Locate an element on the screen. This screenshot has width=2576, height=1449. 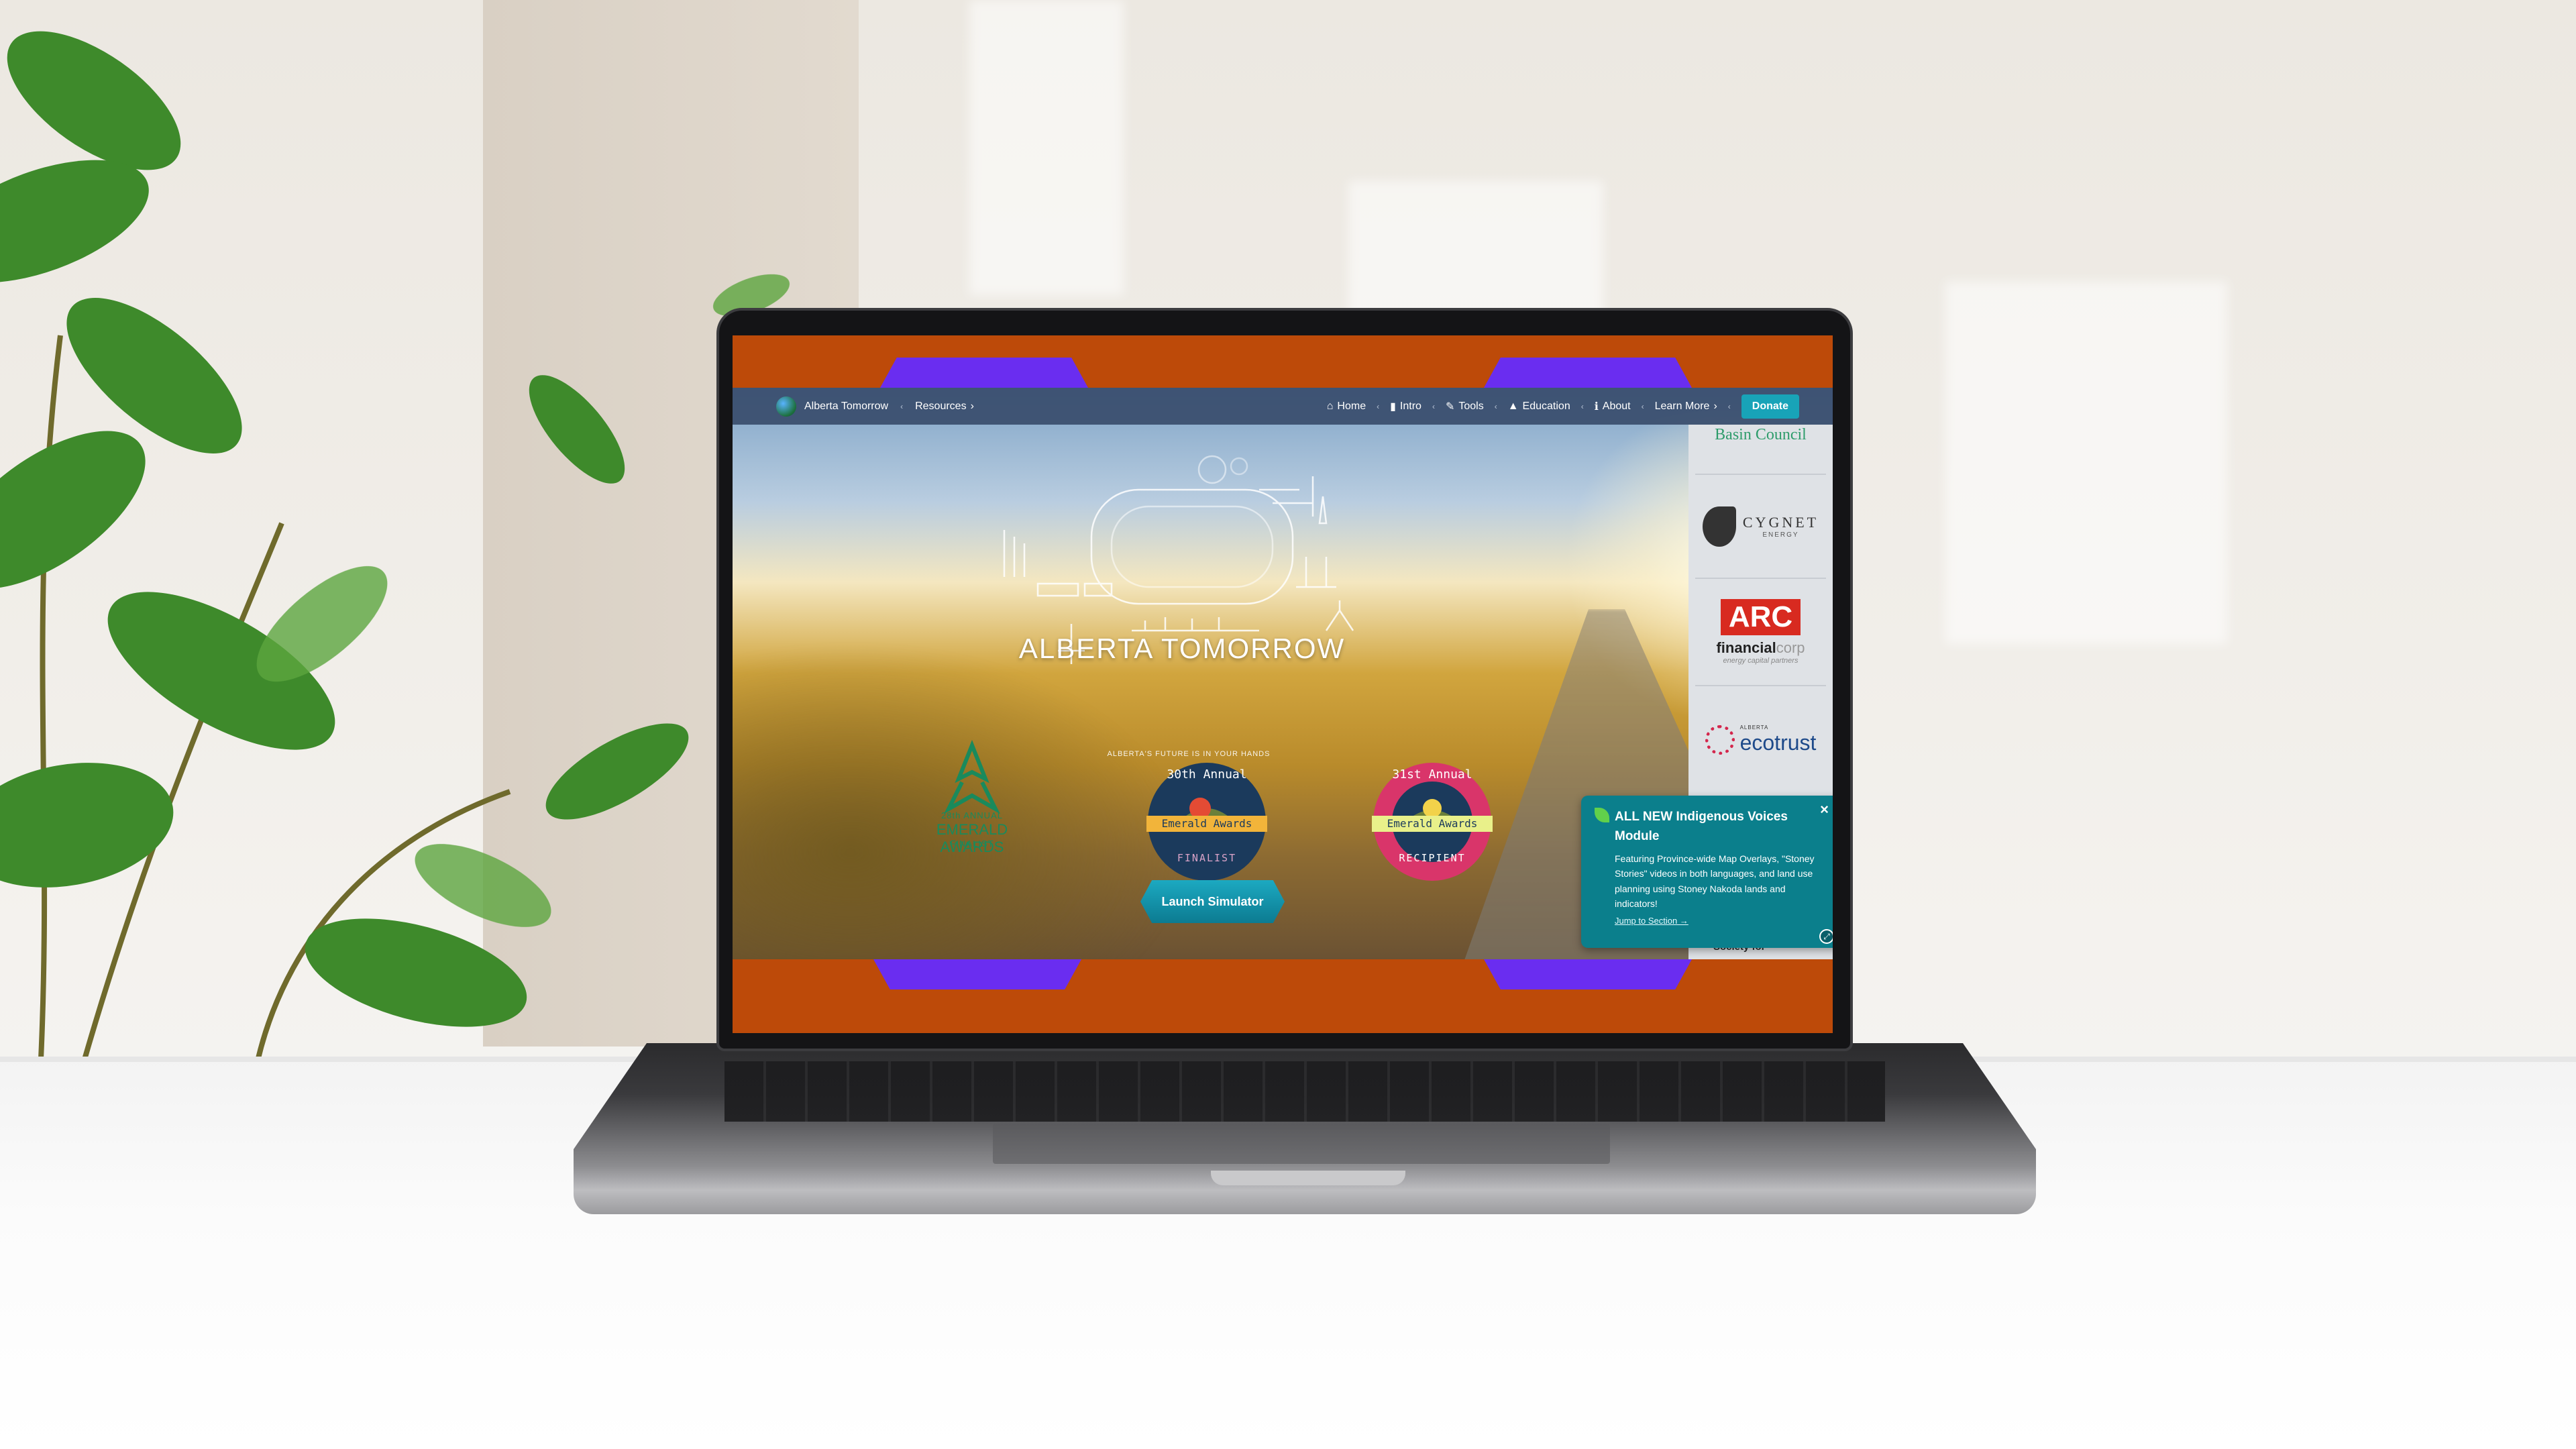
hero-line-art is located at coordinates (1178, 559).